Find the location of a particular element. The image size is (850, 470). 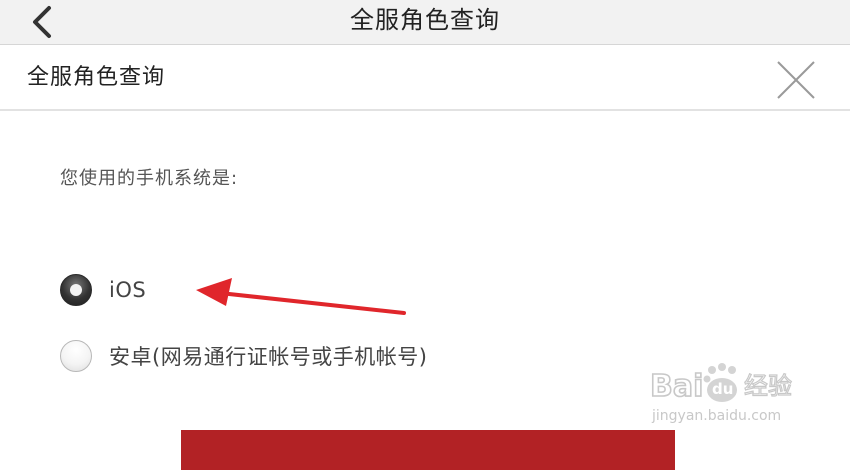

close-button is located at coordinates (796, 80).